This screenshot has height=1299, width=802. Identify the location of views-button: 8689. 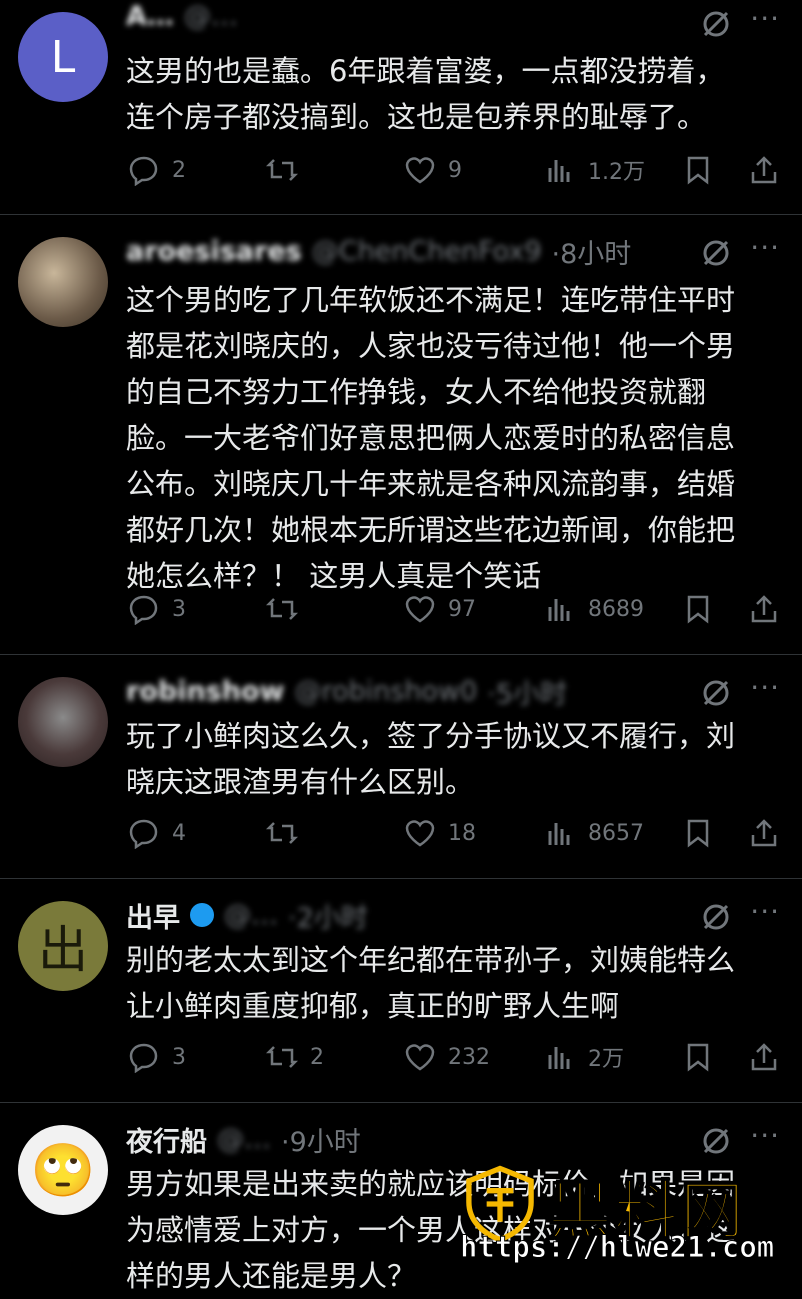
(594, 609).